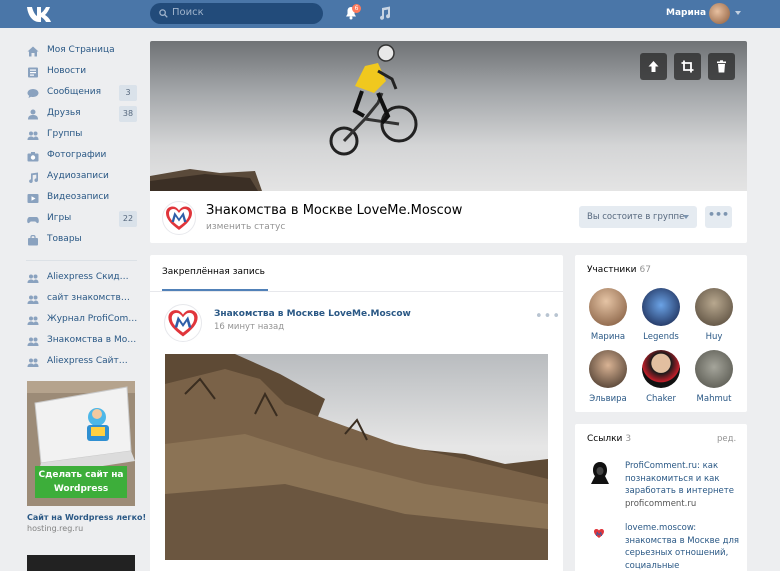  What do you see at coordinates (661, 503) in the screenshot?
I see `link-domain: proficomment.ru` at bounding box center [661, 503].